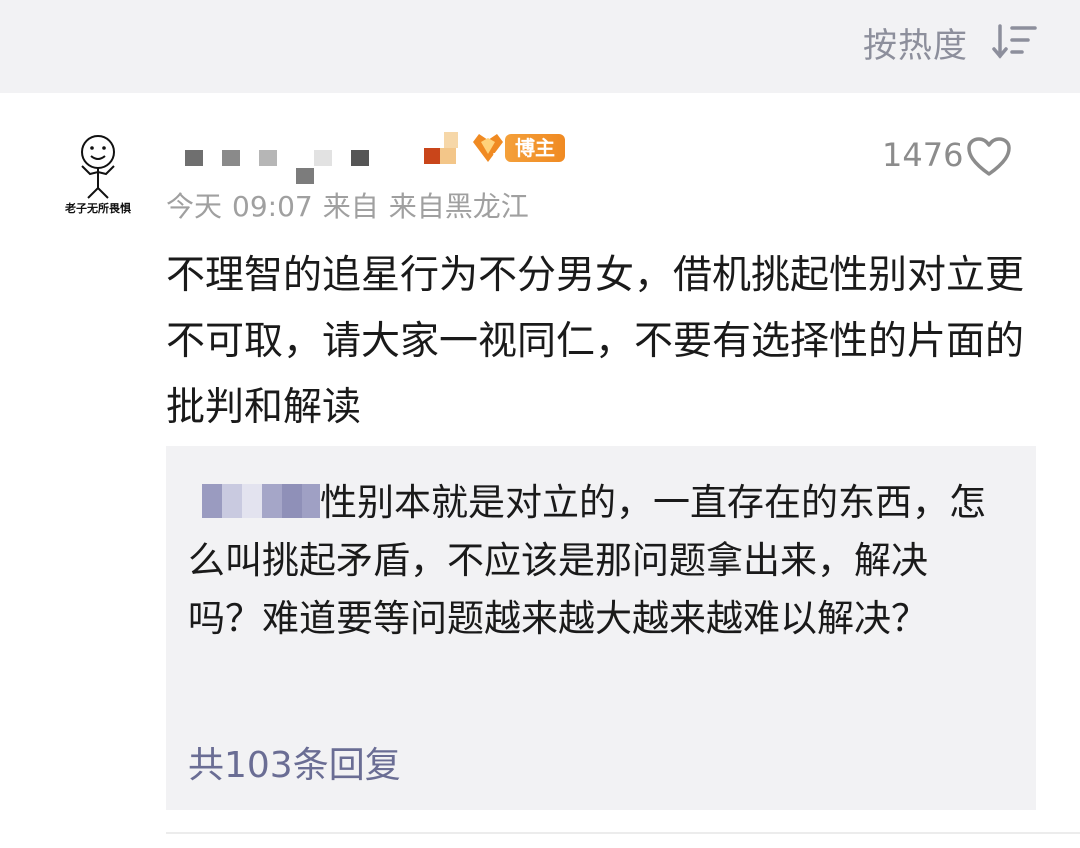  What do you see at coordinates (98, 208) in the screenshot?
I see `avatar-caption: 老子无所畏惧` at bounding box center [98, 208].